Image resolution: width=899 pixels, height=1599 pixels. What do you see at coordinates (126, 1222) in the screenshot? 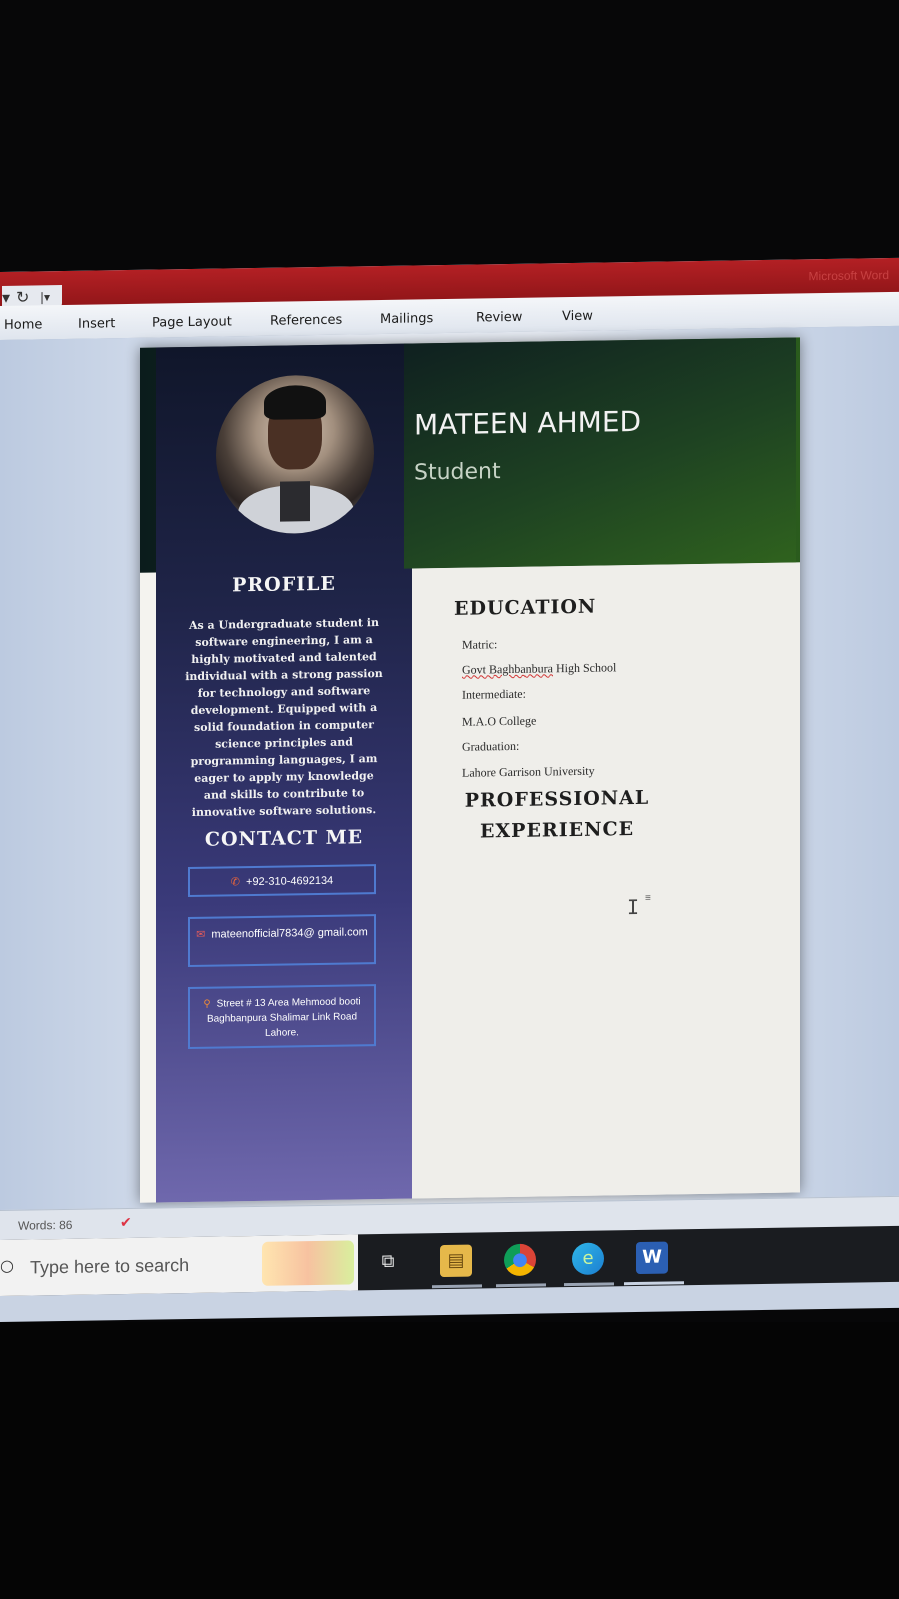
I see `spelling-check-icon: ✔` at bounding box center [126, 1222].